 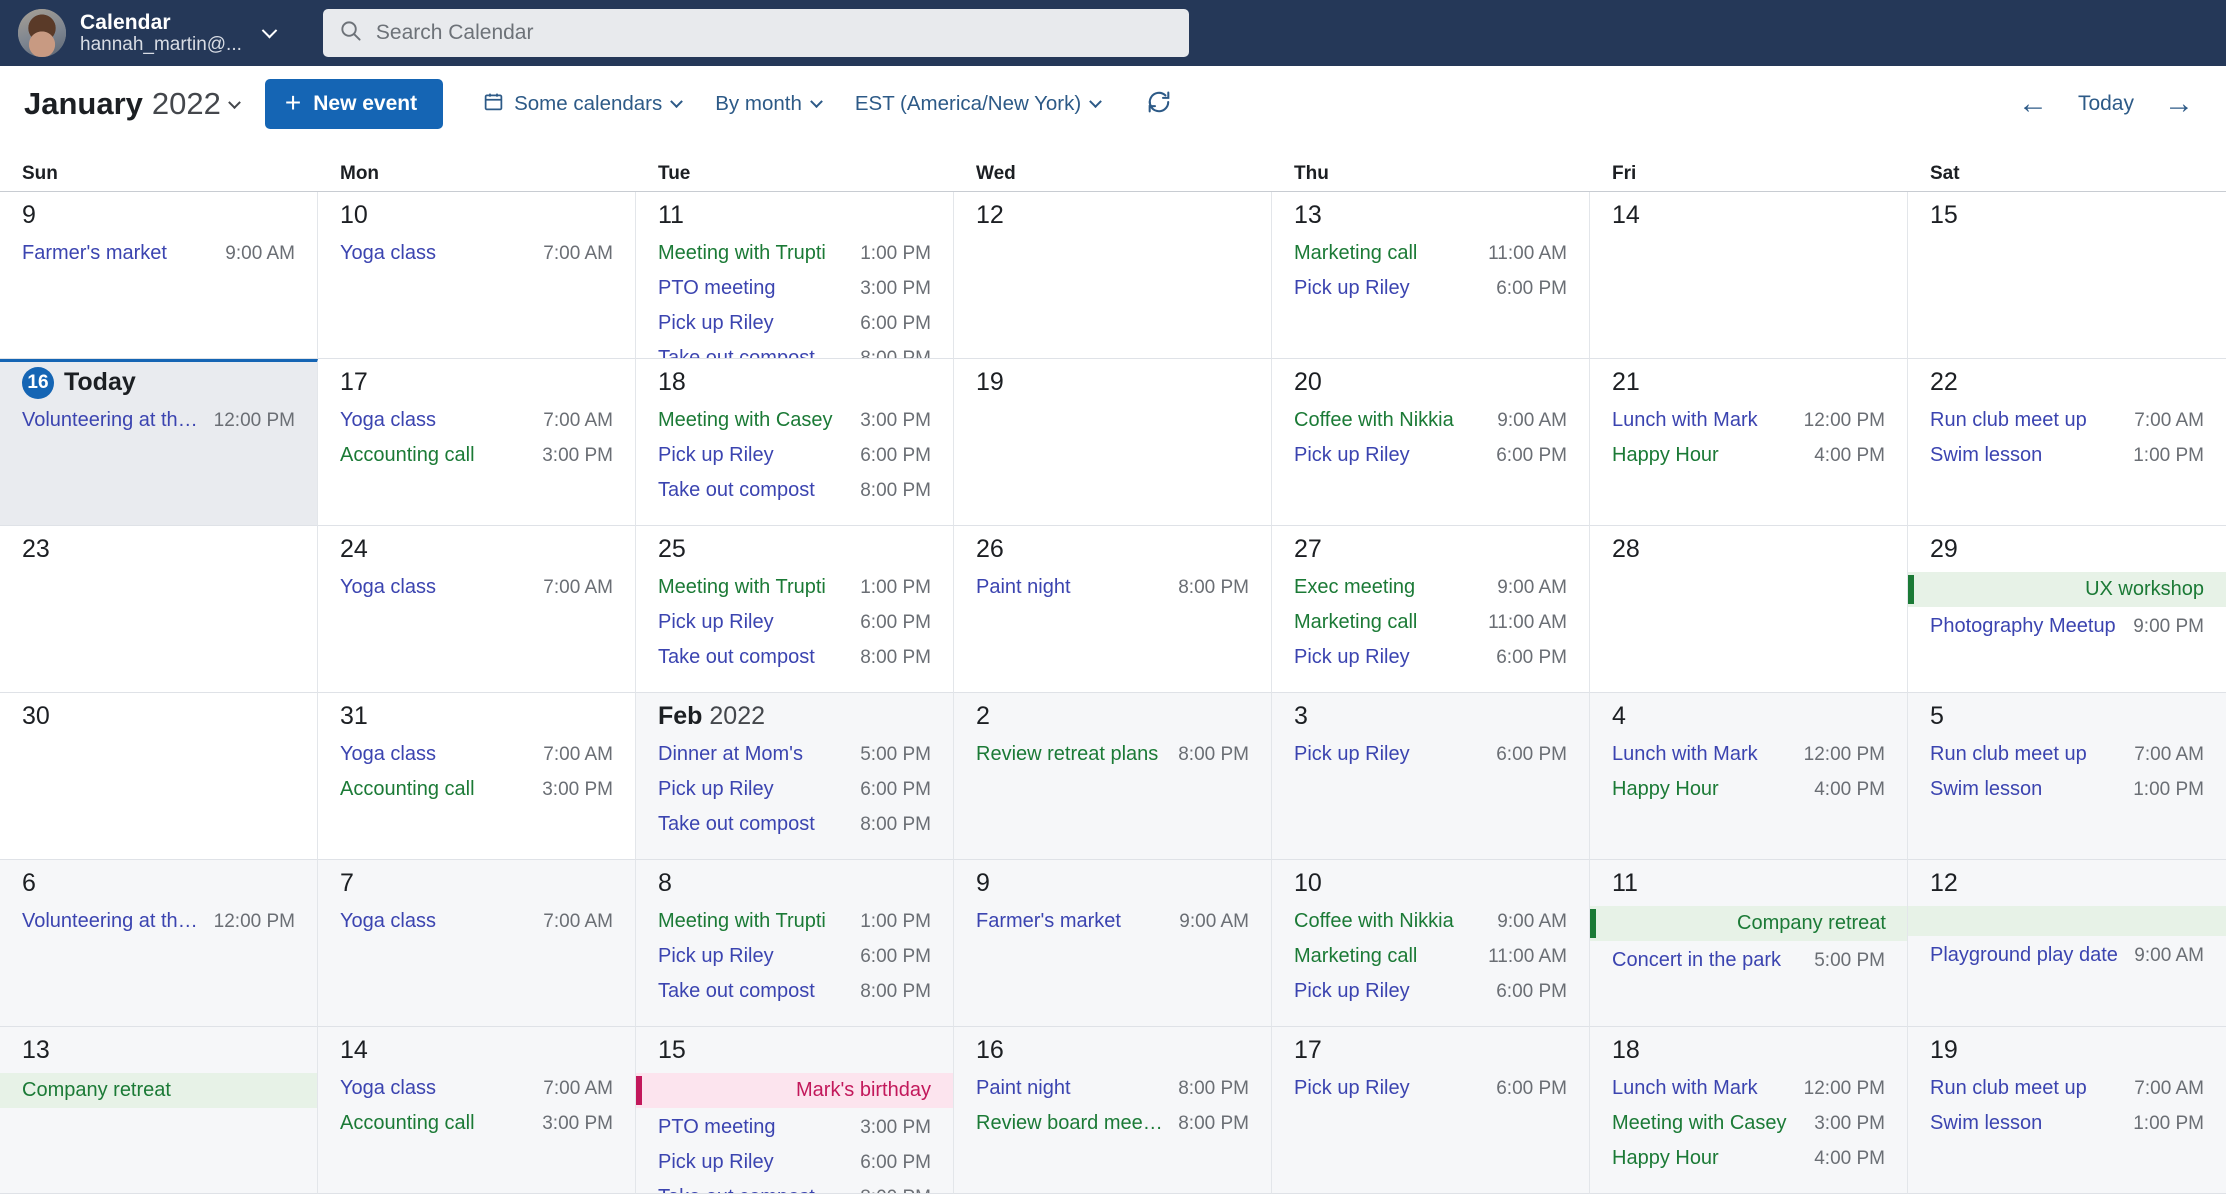 I want to click on day-cell: 6 Volunteering at the p... 12:00 PM, so click(x=159, y=943).